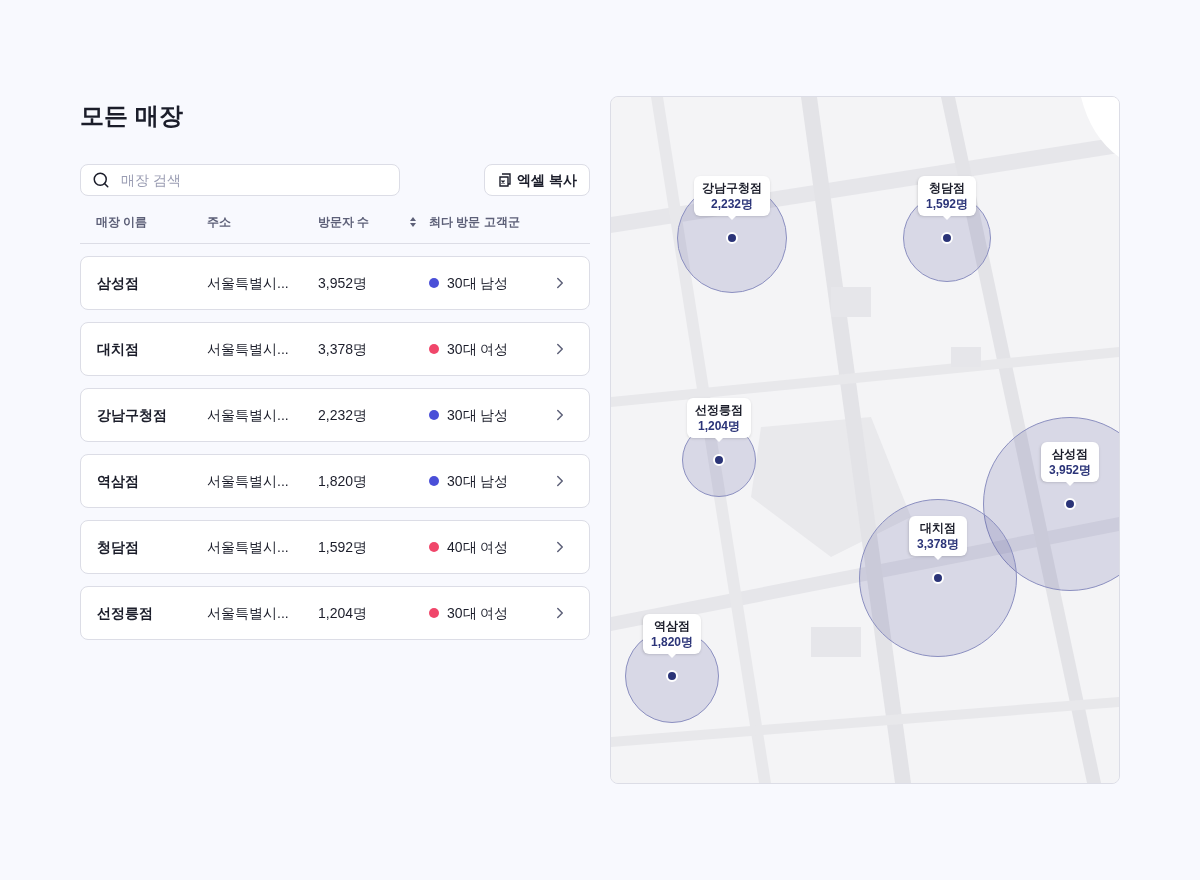 This screenshot has width=1200, height=880. I want to click on column-header: 방문자 수, so click(344, 221).